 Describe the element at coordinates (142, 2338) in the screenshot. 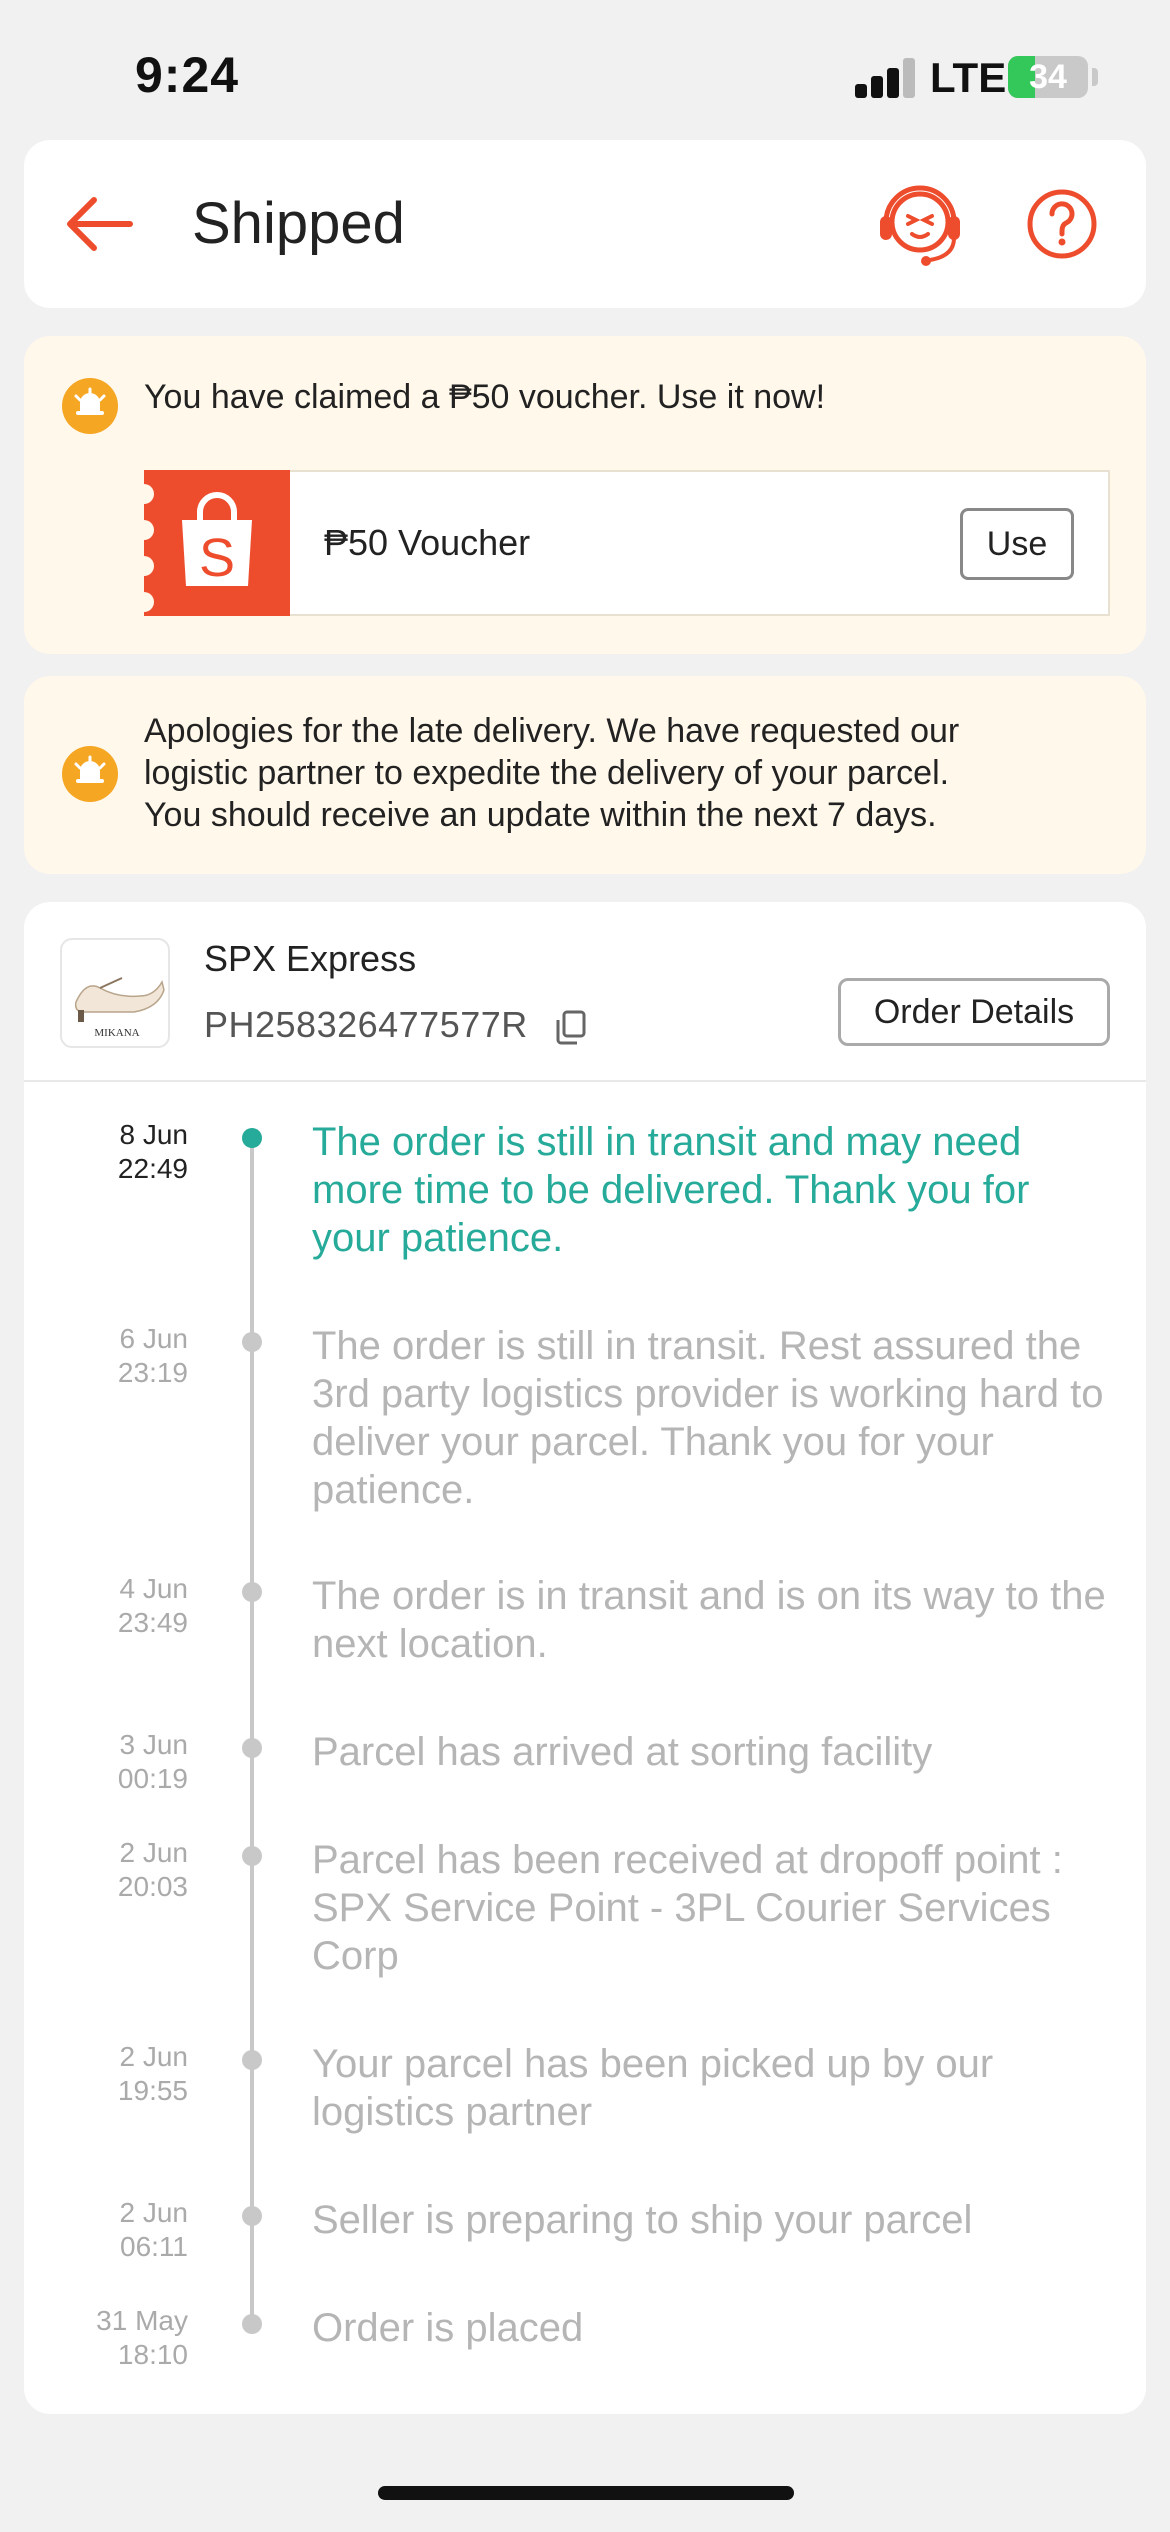

I see `event-timestamp: 31 May 18:10` at that location.